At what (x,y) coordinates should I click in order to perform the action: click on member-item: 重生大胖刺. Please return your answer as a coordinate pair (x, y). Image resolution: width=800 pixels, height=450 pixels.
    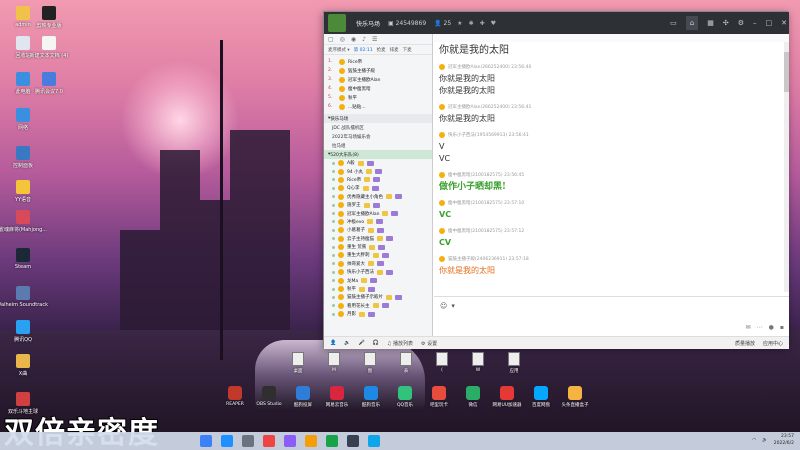
    Looking at the image, I should click on (378, 255).